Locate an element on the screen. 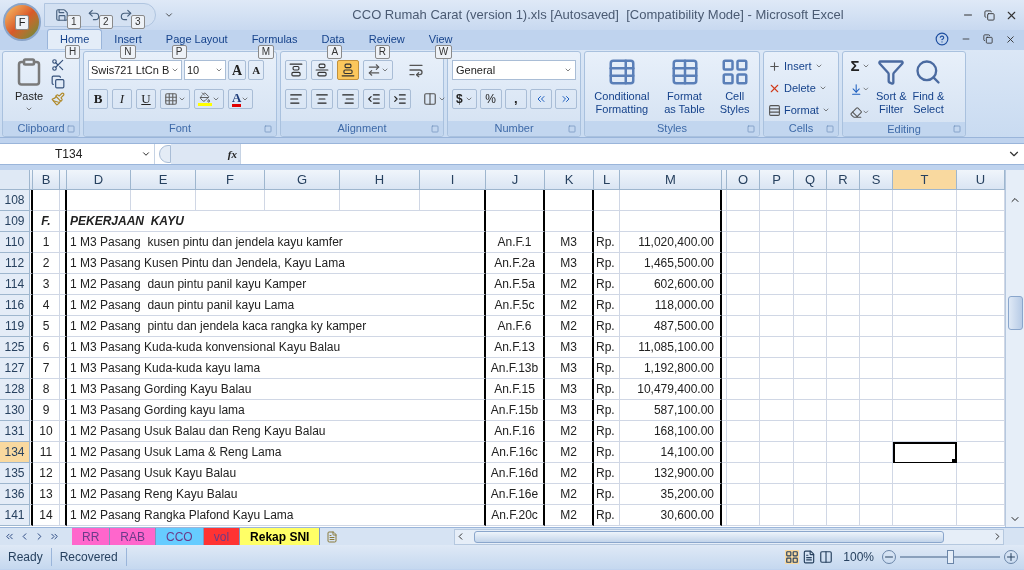 The image size is (1024, 570). row-header: 127 is located at coordinates (15, 368).